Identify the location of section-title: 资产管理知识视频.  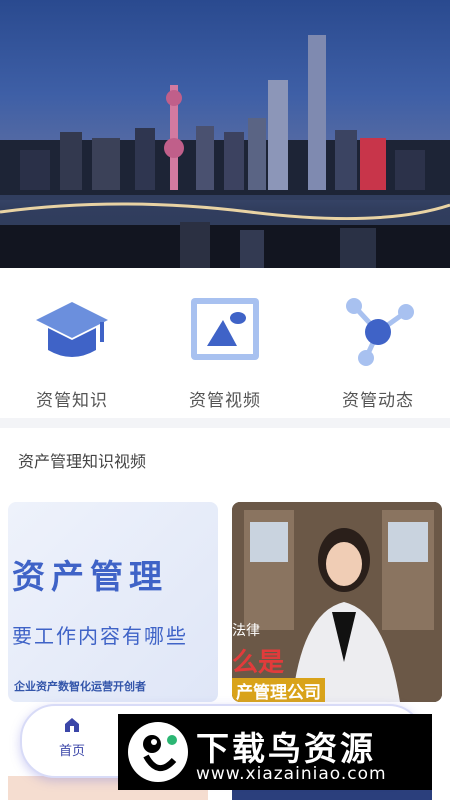
(82, 461).